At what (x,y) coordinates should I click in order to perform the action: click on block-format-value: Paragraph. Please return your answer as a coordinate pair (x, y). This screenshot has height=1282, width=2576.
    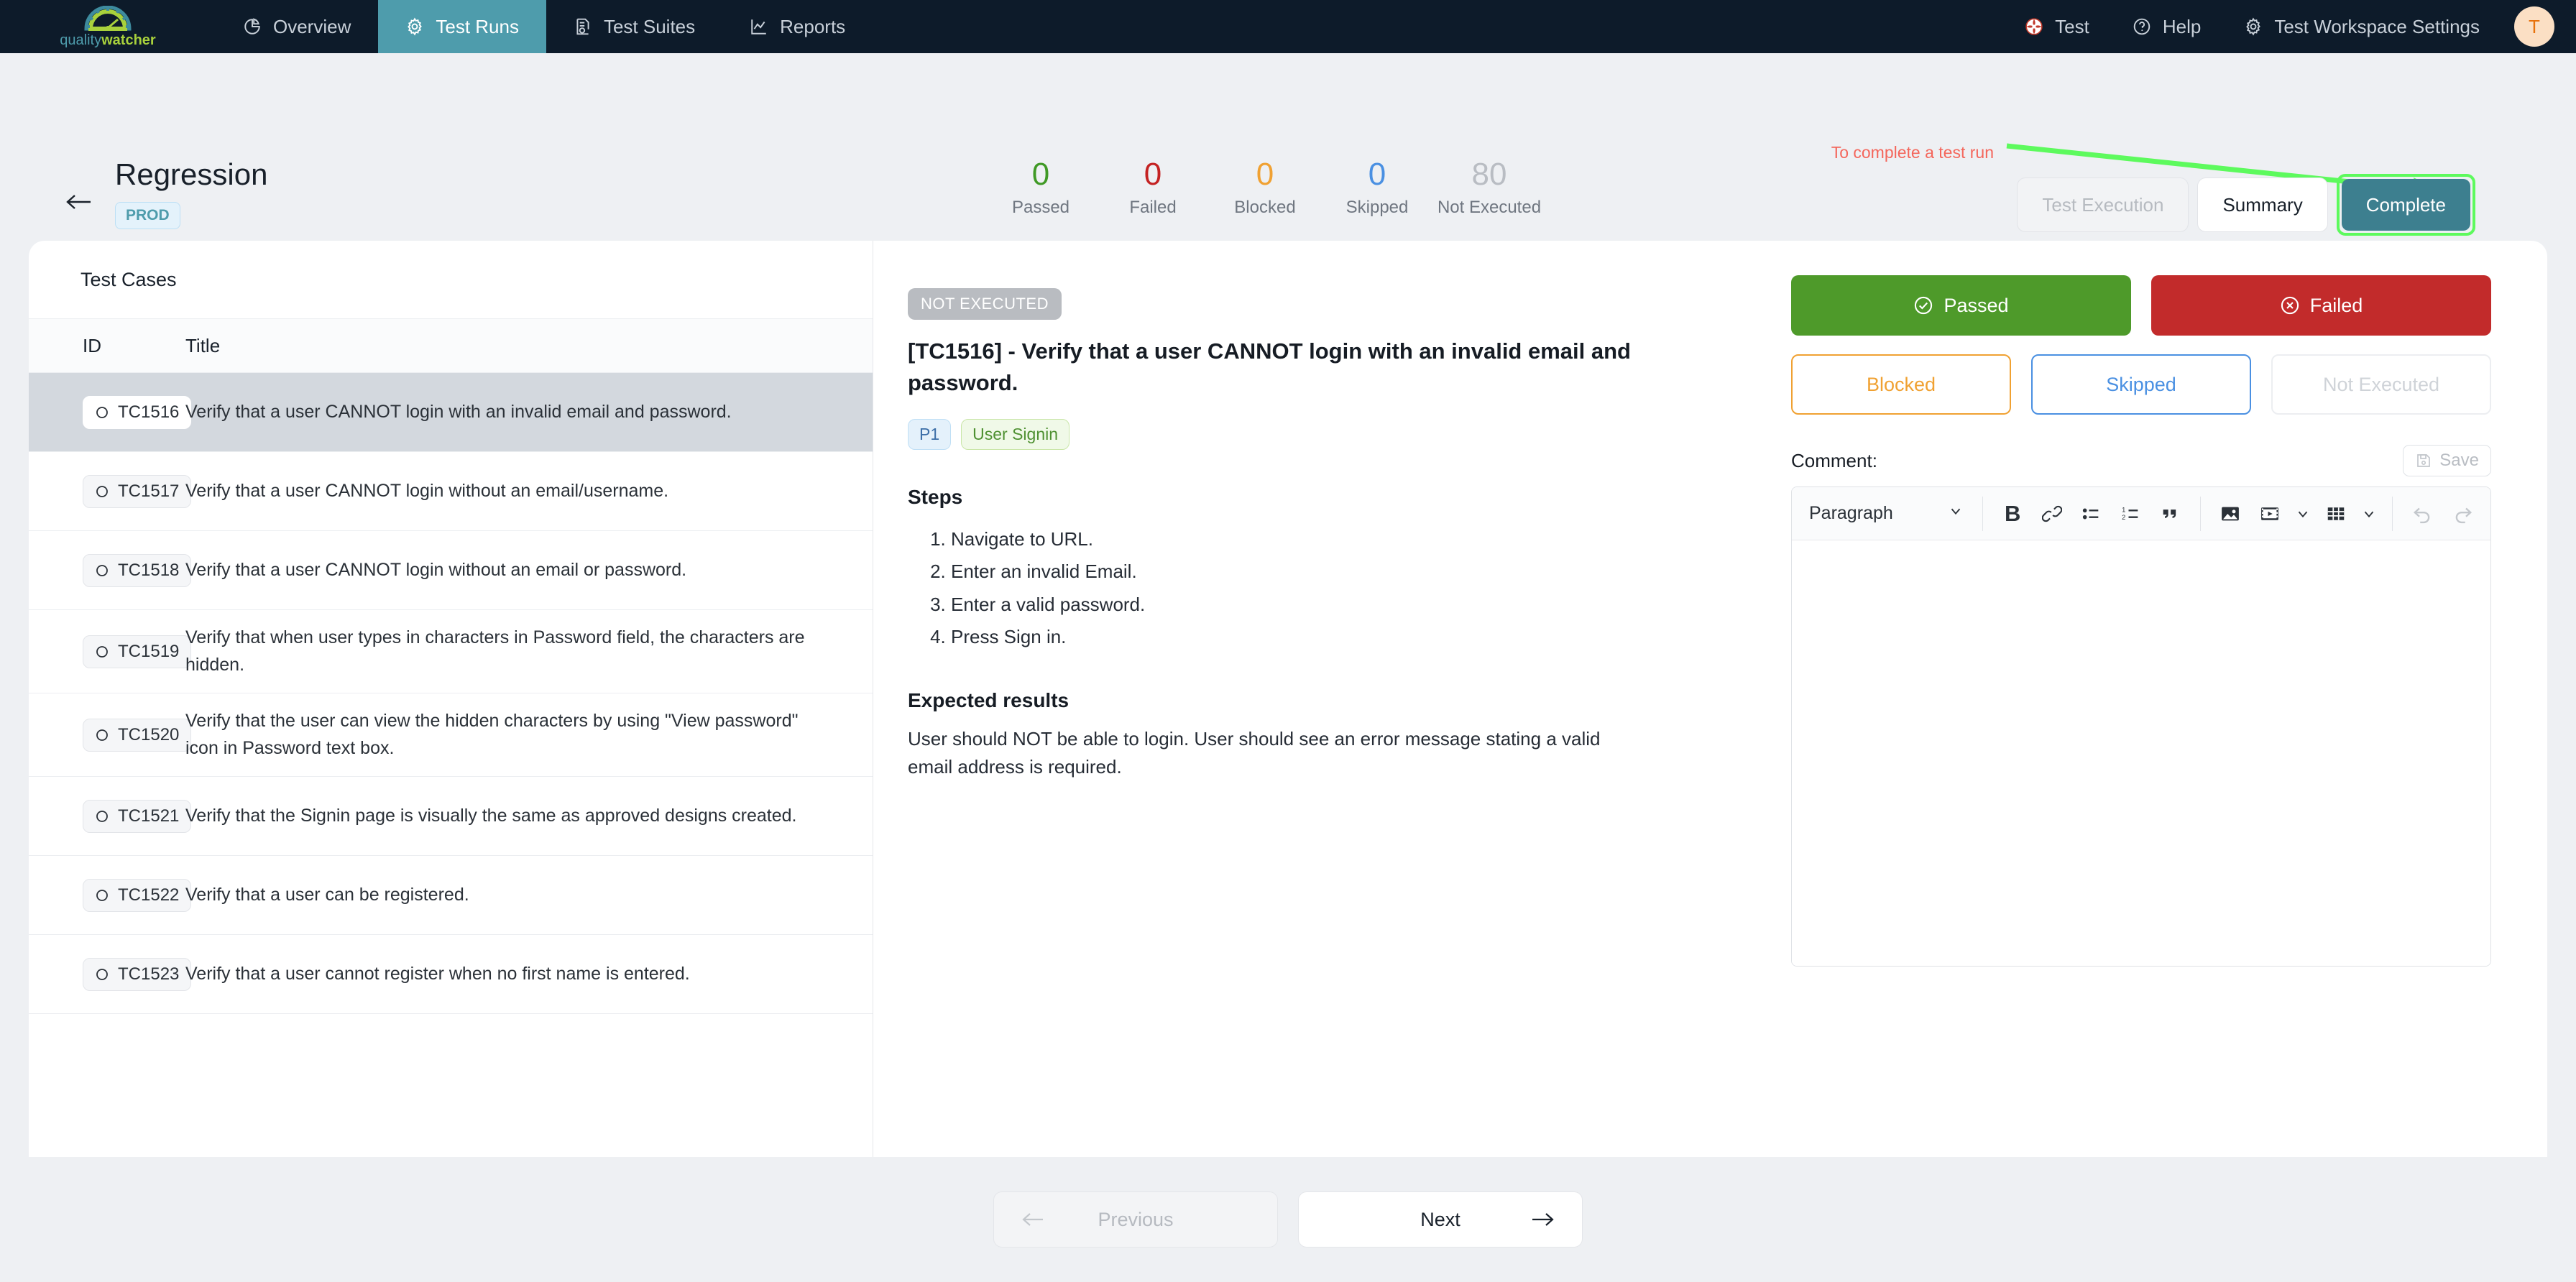
    Looking at the image, I should click on (1851, 513).